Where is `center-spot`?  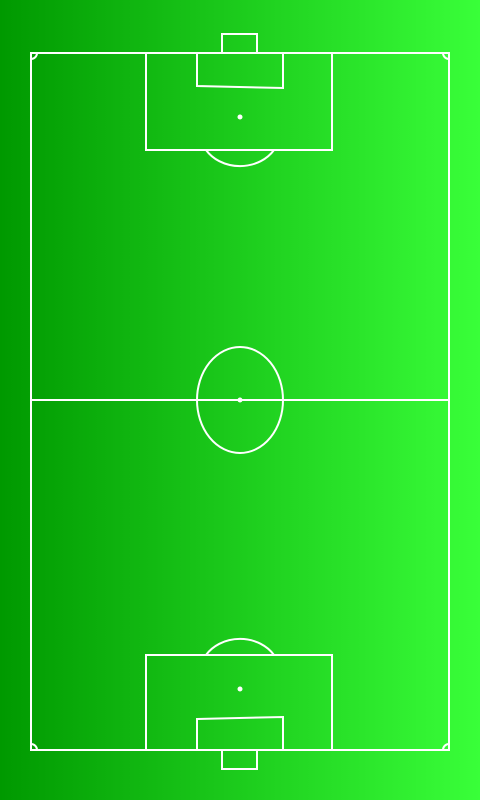 center-spot is located at coordinates (240, 400).